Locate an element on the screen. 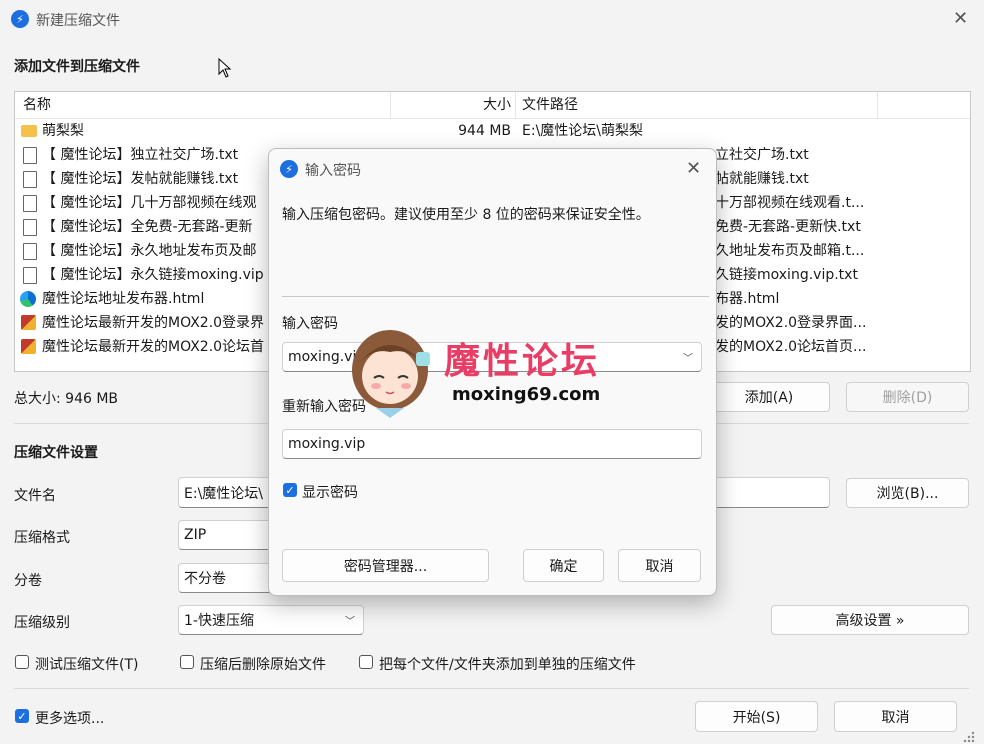 The height and width of the screenshot is (744, 984). test-archive-checkbox is located at coordinates (22, 662).